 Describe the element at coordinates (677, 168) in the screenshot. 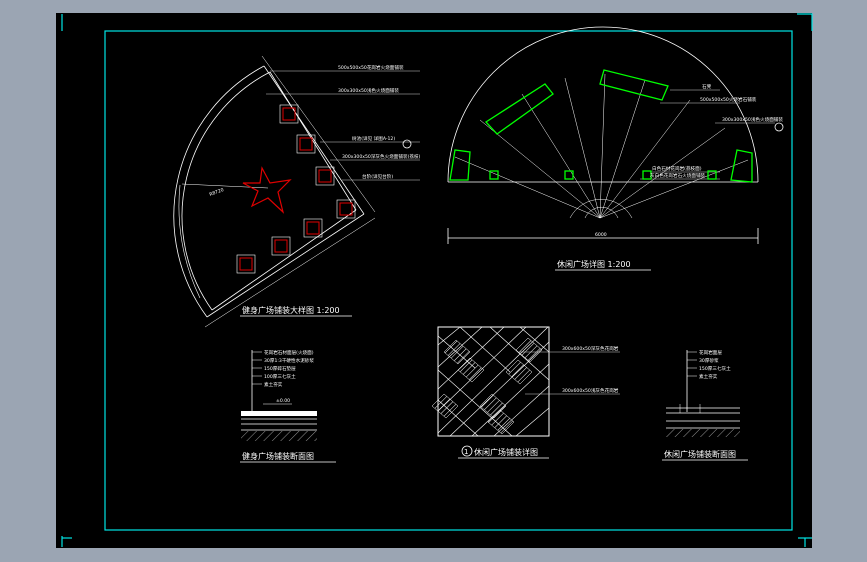

I see `leisure-label-4: 白色石材花岗岩(荔枝面)` at that location.